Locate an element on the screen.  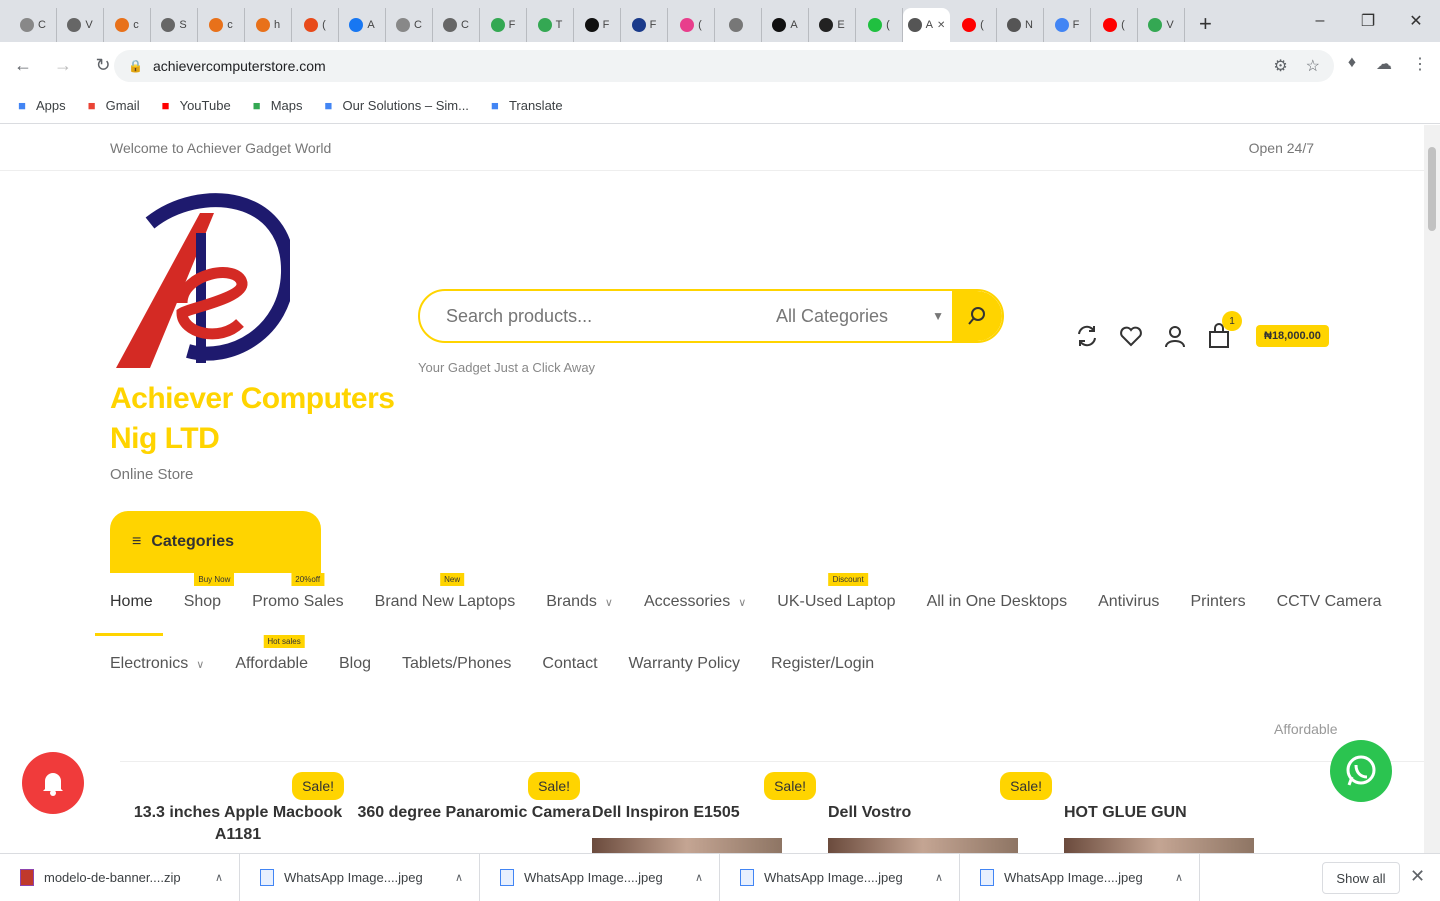
wishlist-heart-icon is located at coordinates (1131, 336).